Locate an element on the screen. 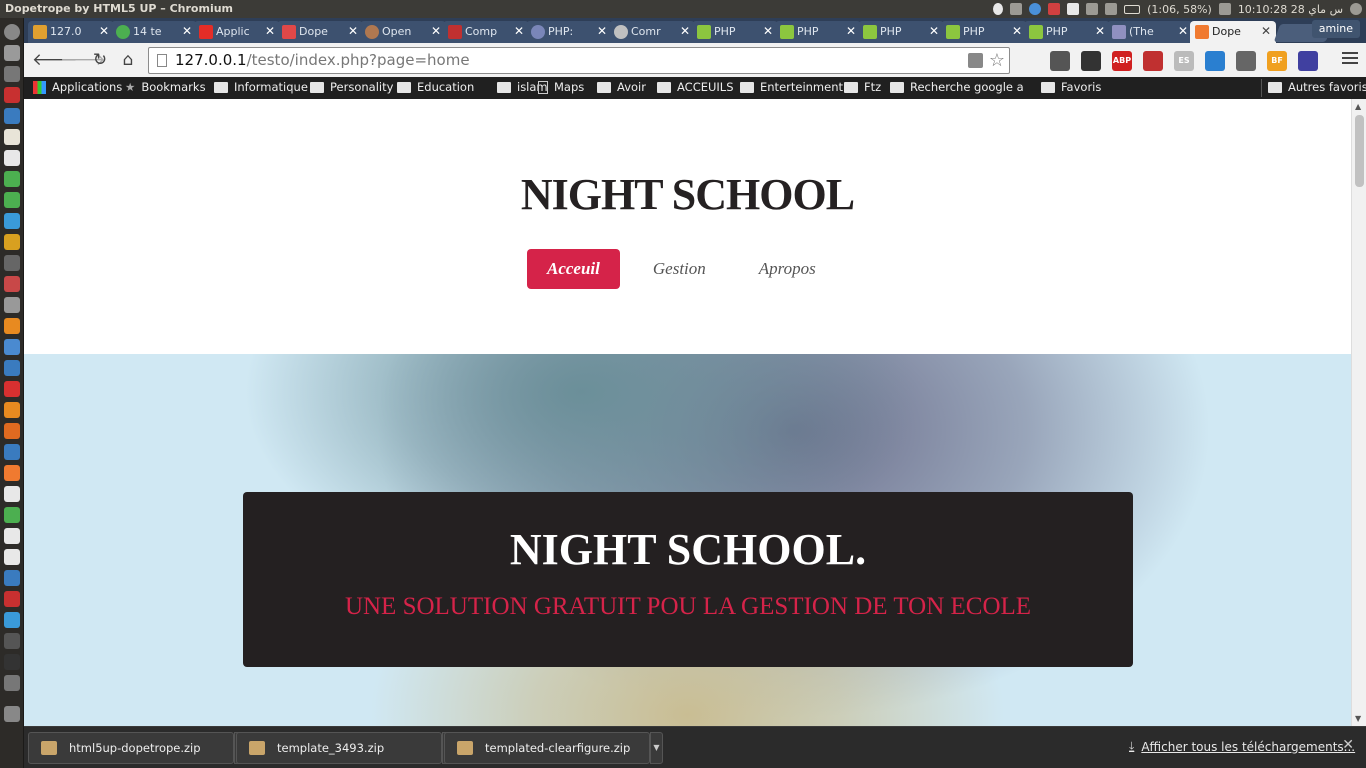 This screenshot has height=768, width=1366. scroll-down-icon: ▼ is located at coordinates (1358, 718).